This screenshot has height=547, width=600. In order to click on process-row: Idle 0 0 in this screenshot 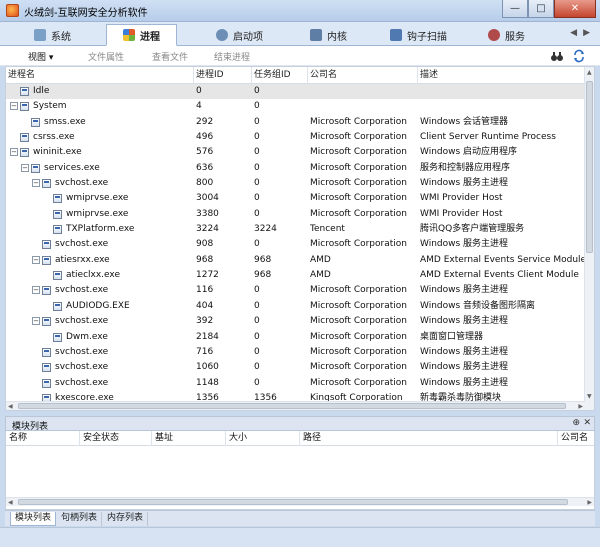, I will do `click(295, 92)`.